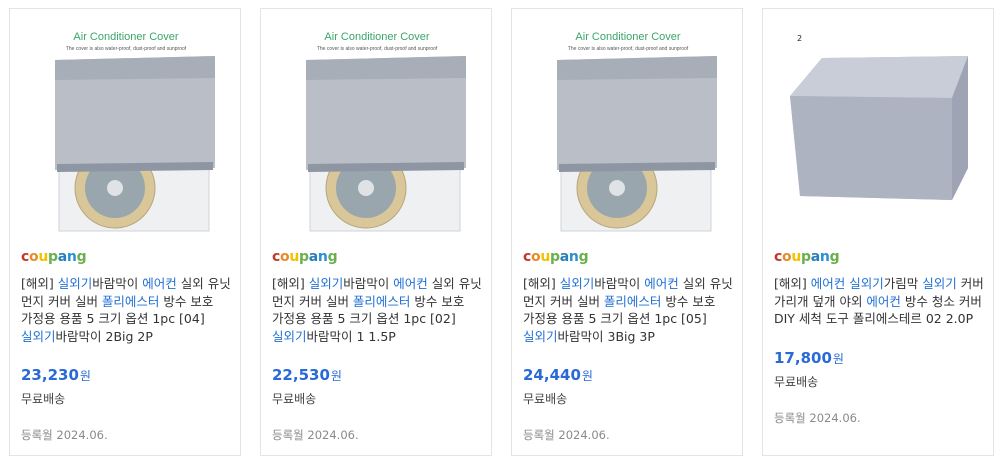 The width and height of the screenshot is (1003, 466). I want to click on product-price: 22,530원, so click(307, 375).